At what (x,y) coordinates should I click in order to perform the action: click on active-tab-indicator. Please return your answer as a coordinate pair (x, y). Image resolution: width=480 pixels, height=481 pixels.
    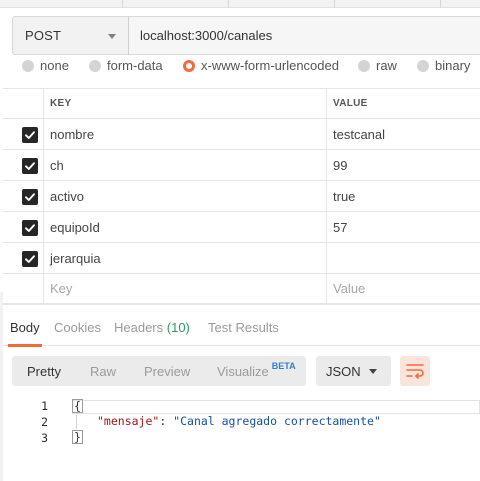
    Looking at the image, I should click on (25, 345).